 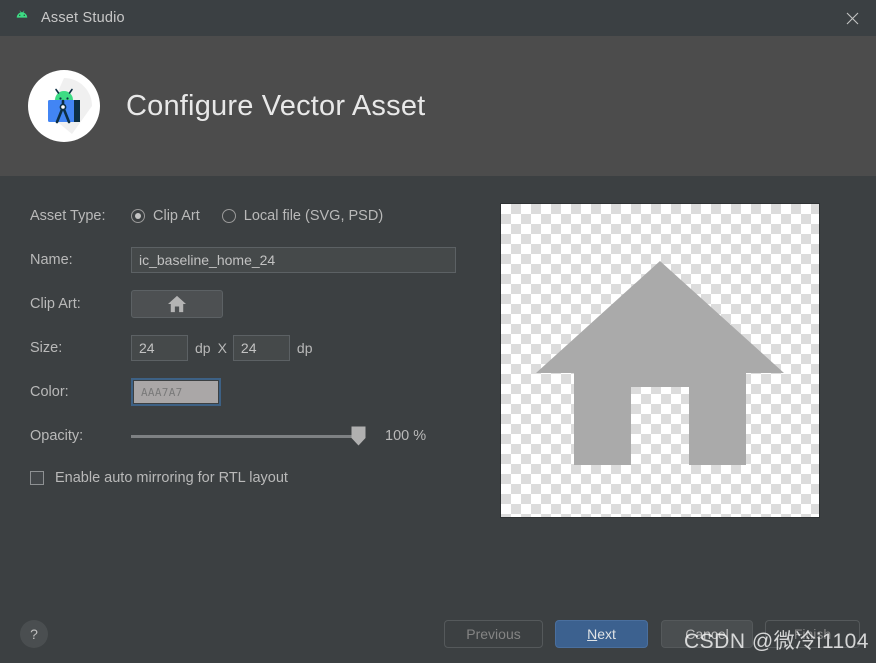 I want to click on radio-clip-art-label: Clip Art, so click(x=176, y=216).